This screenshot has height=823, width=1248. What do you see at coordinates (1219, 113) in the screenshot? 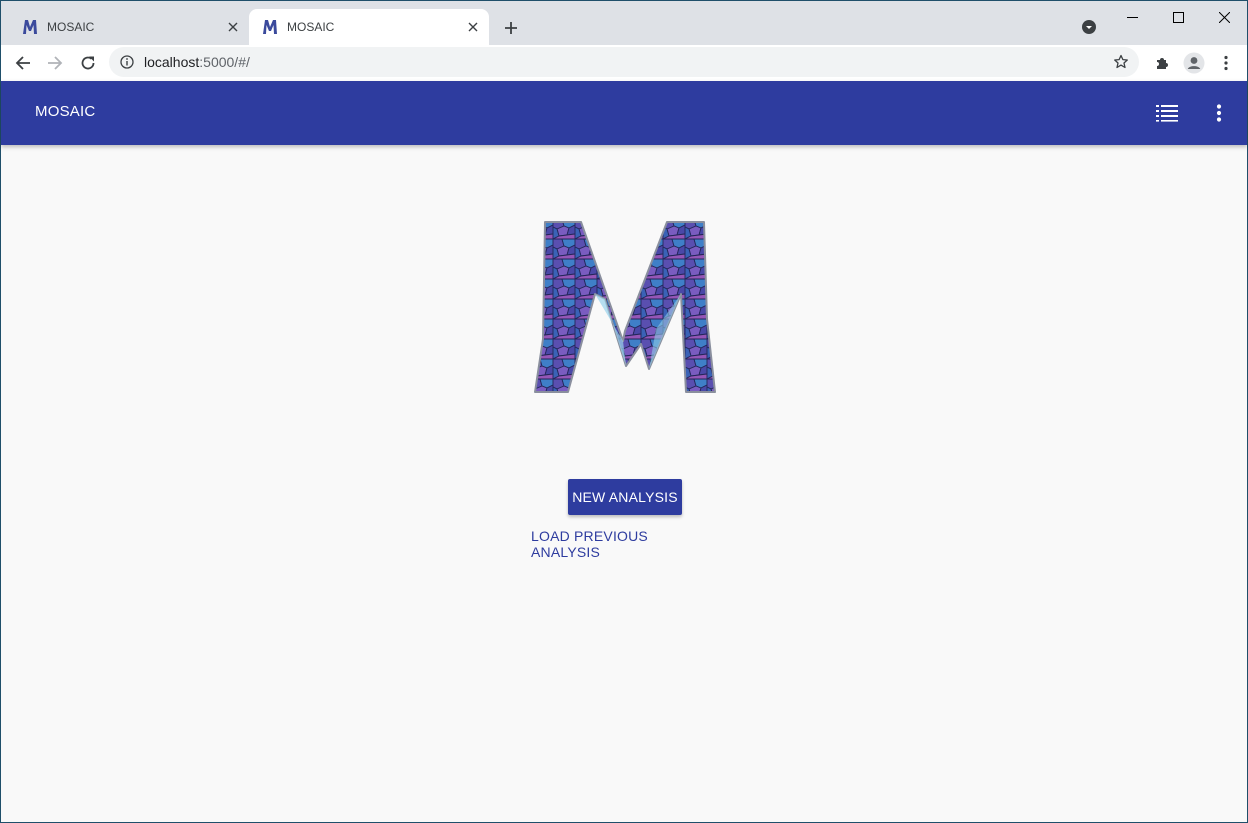
I see `more-vert-icon` at bounding box center [1219, 113].